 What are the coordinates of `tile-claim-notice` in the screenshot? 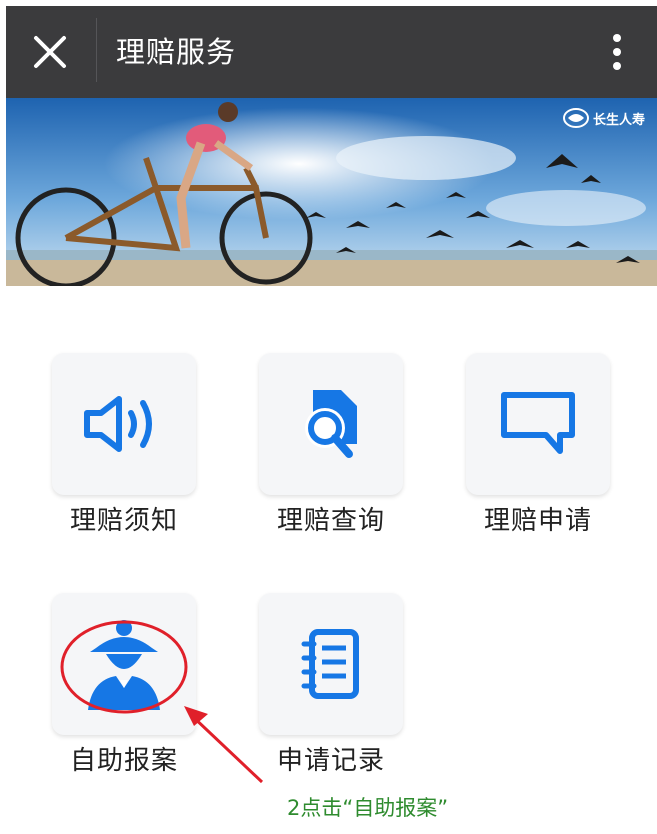 It's located at (124, 424).